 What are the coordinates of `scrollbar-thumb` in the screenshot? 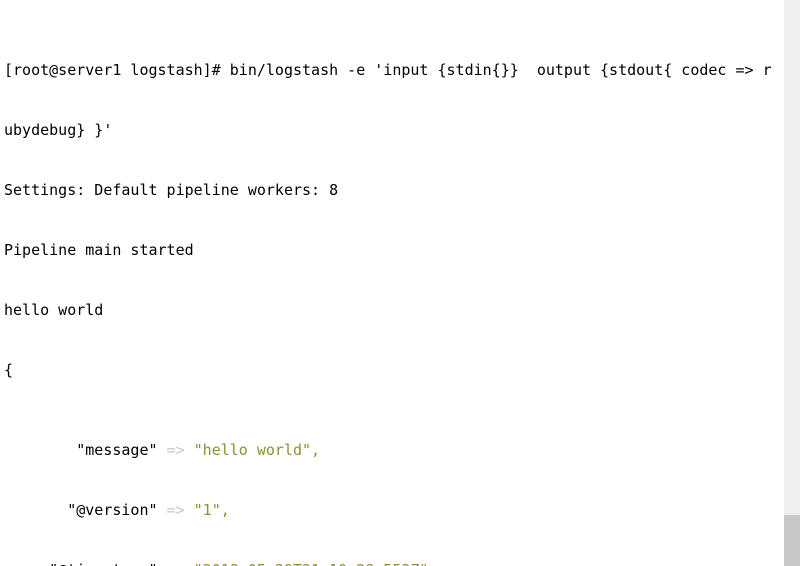 It's located at (792, 540).